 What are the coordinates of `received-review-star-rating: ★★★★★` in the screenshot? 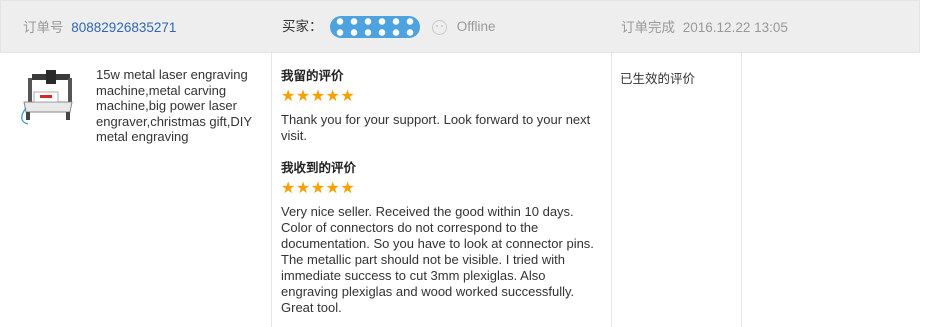 It's located at (441, 188).